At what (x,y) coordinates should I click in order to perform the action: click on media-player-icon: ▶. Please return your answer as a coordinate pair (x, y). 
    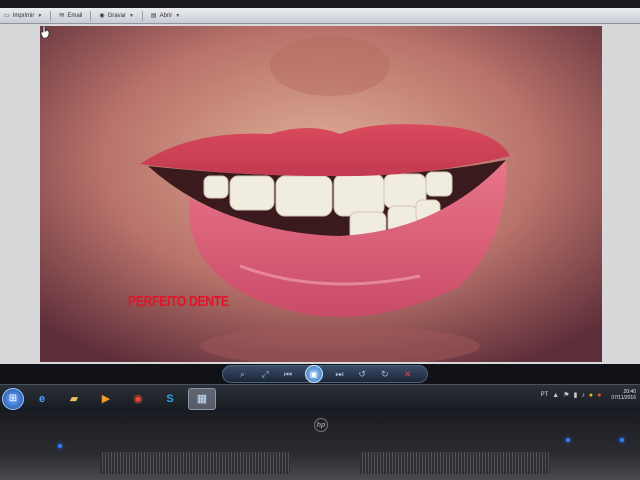
    Looking at the image, I should click on (106, 399).